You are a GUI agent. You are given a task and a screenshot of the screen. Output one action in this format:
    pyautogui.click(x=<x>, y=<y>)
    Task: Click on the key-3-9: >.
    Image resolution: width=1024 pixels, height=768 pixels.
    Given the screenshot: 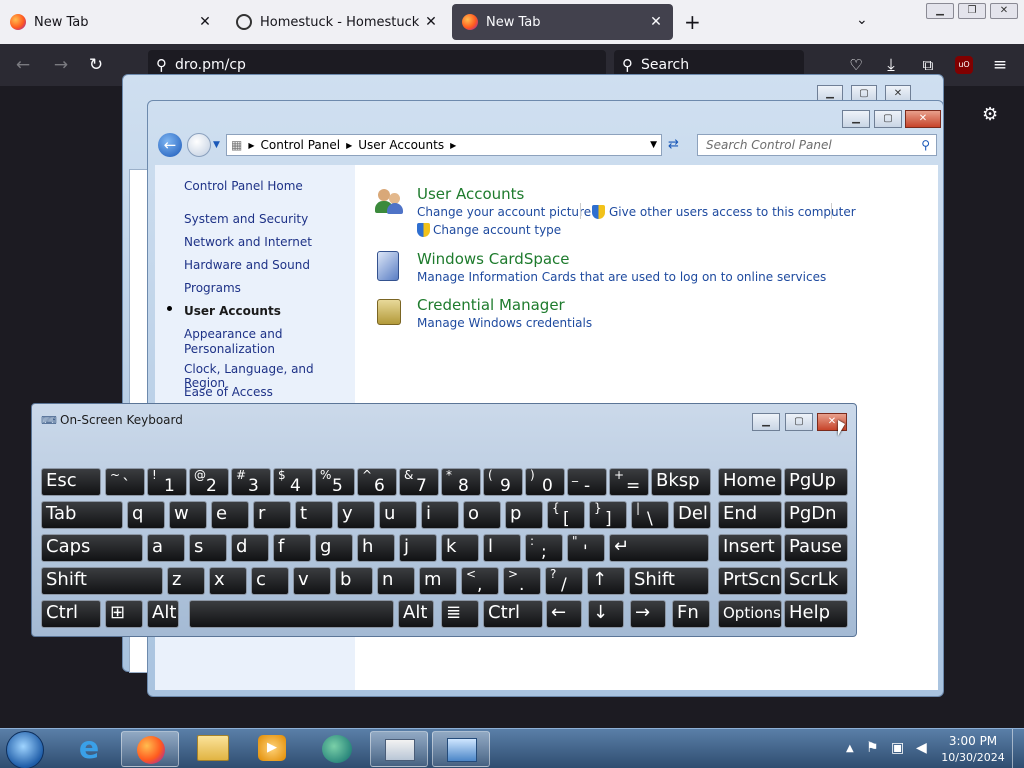 What is the action you would take?
    pyautogui.click(x=522, y=581)
    